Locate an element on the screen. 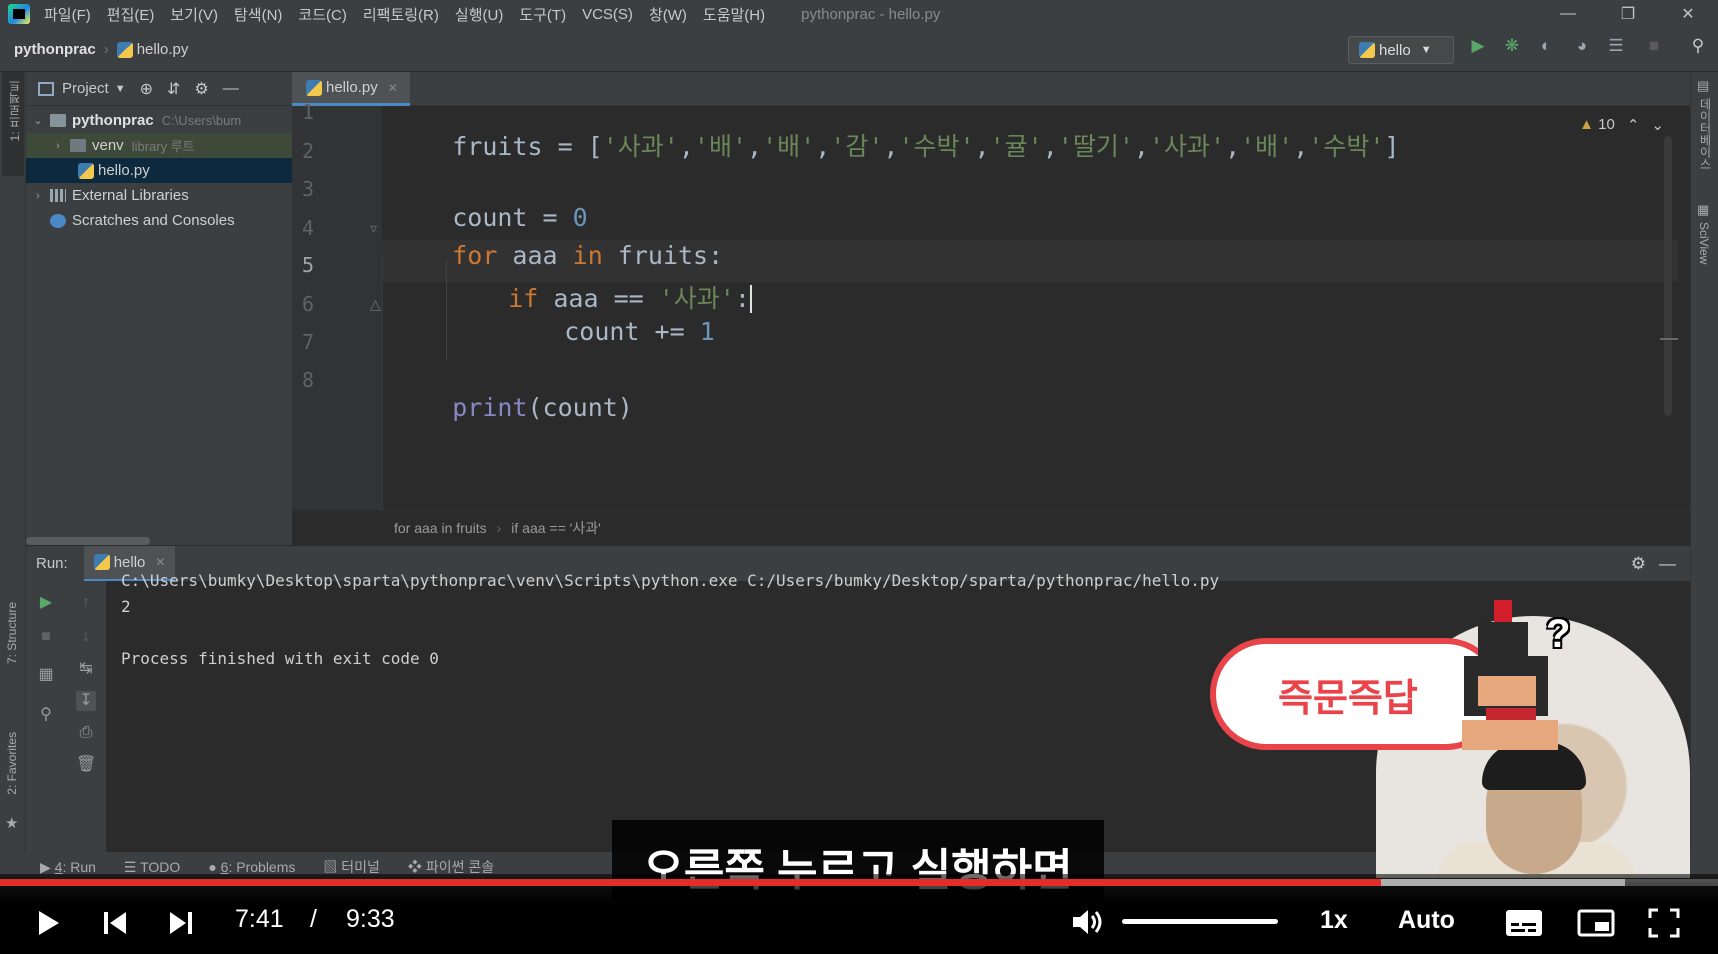  qa-badge-text: 즉문즉답 is located at coordinates (1348, 698).